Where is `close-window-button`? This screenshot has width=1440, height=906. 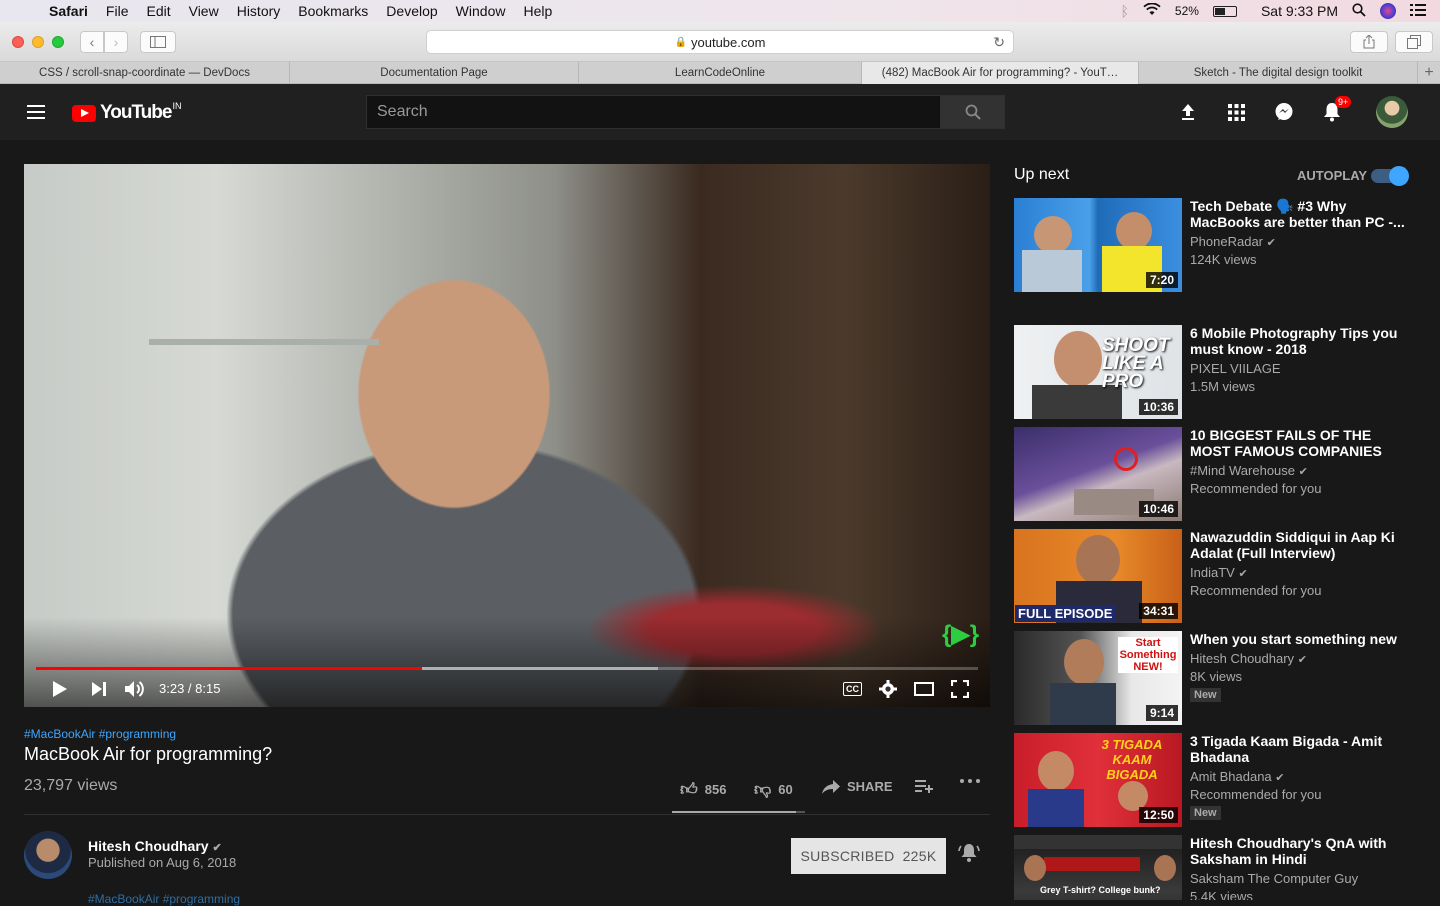 close-window-button is located at coordinates (18, 42).